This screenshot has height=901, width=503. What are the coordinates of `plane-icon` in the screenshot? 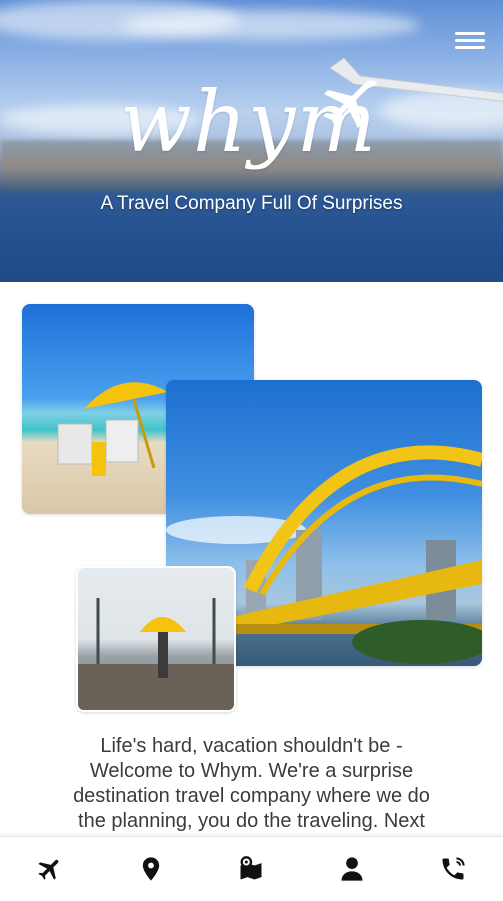 It's located at (48, 869).